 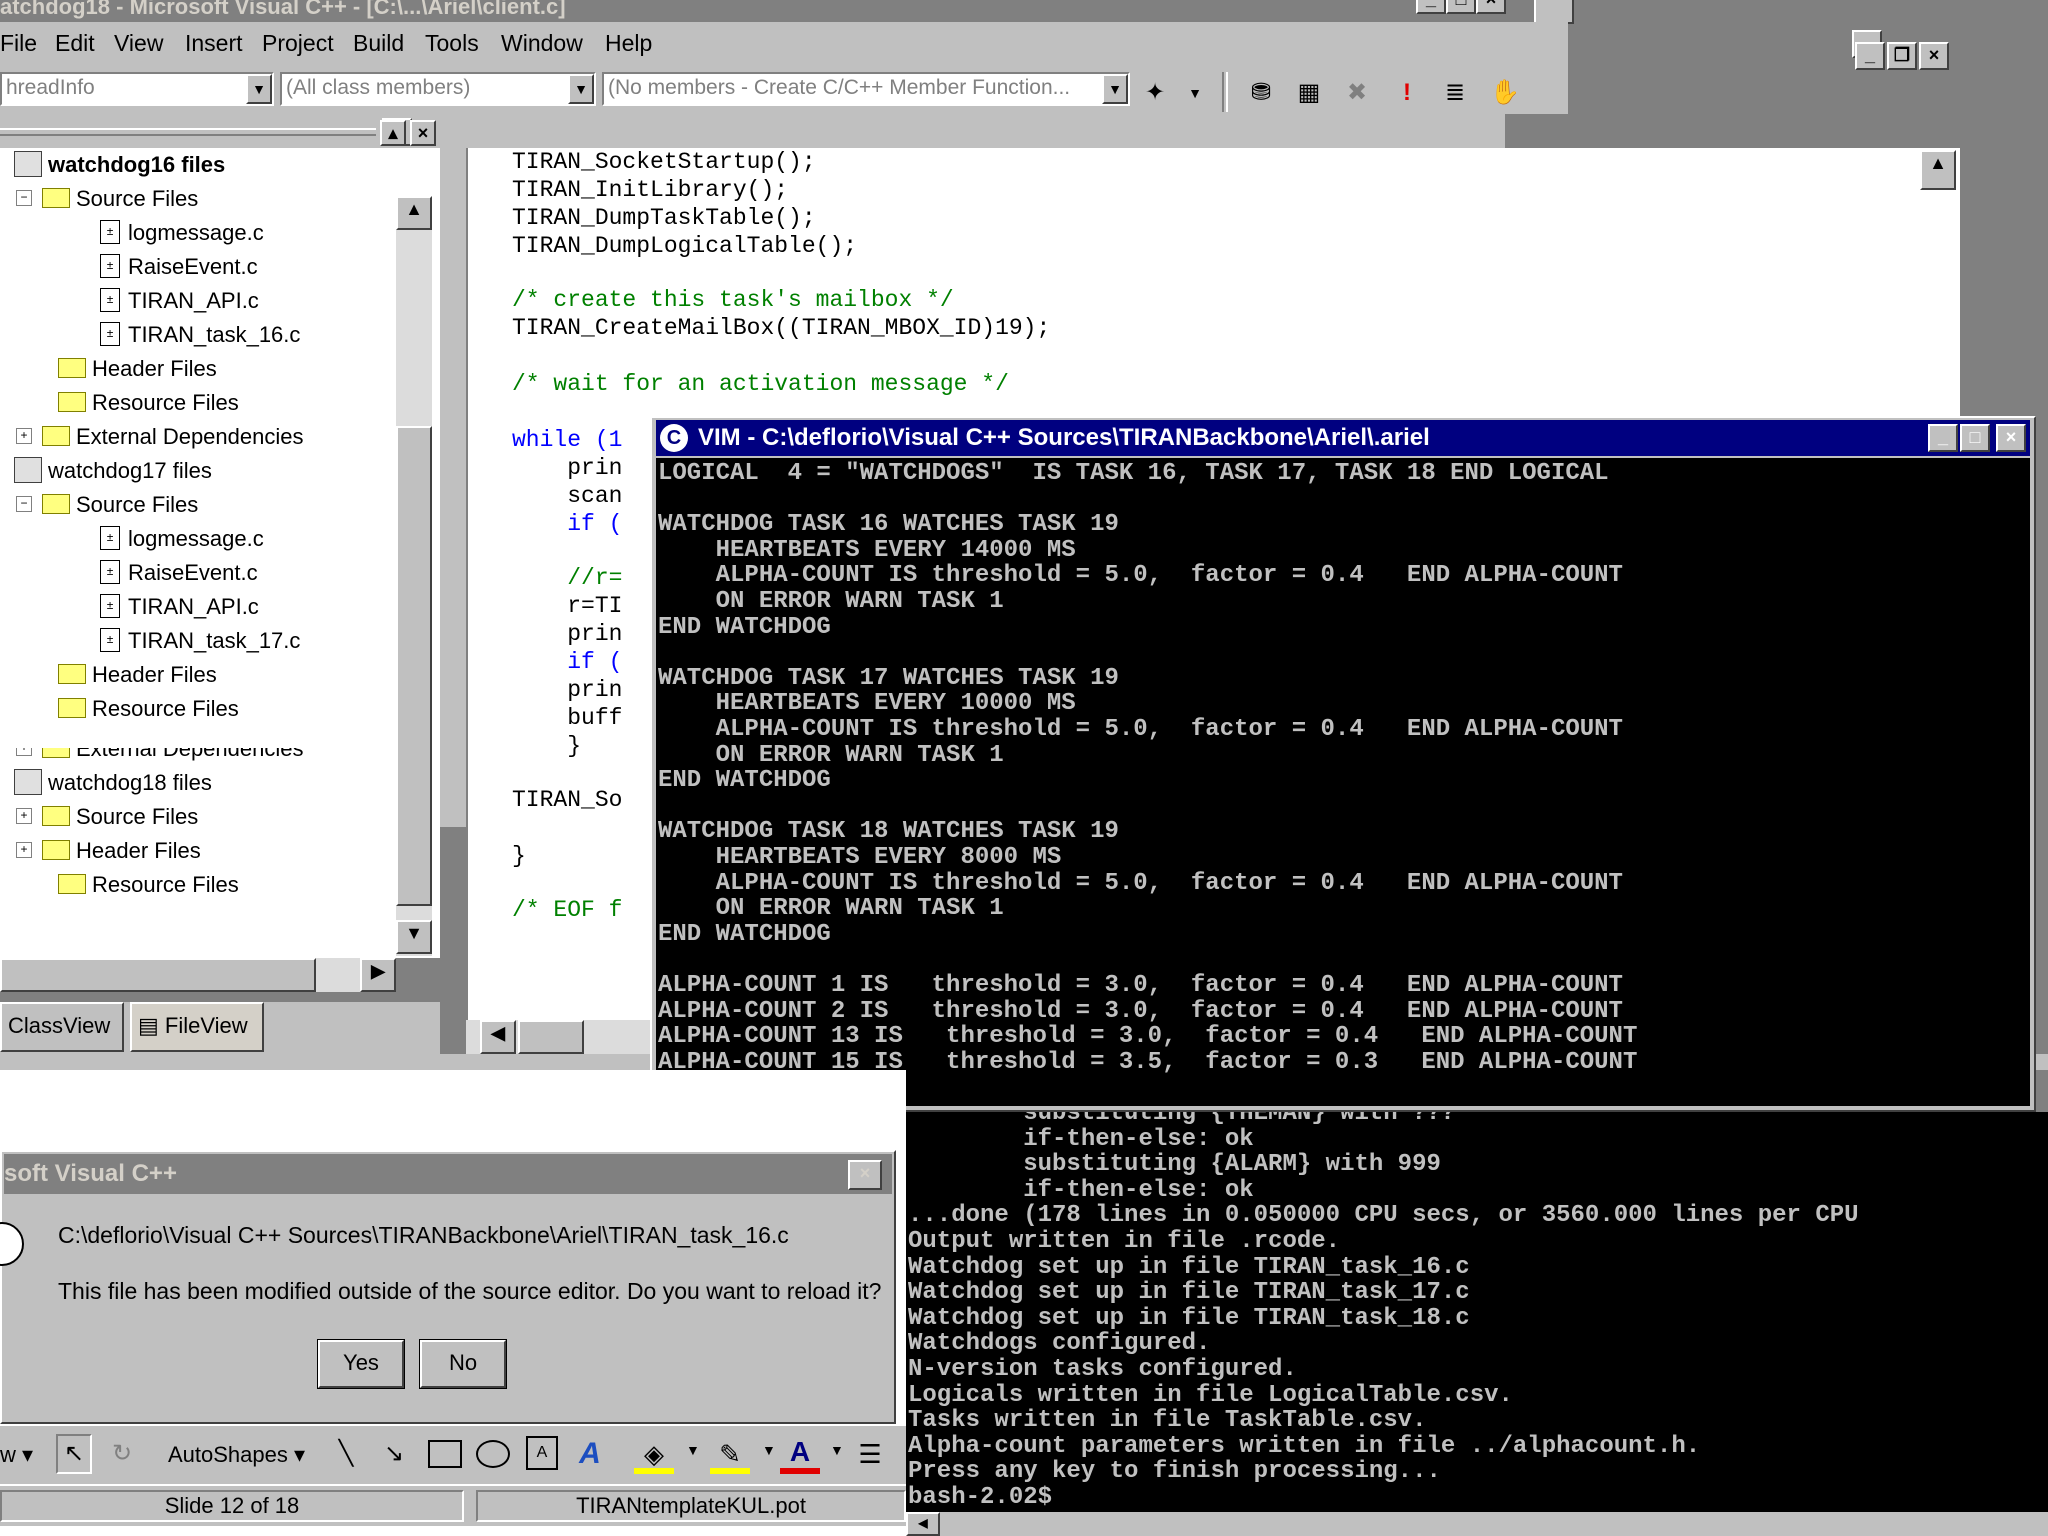 I want to click on workspace-grip, so click(x=188, y=132).